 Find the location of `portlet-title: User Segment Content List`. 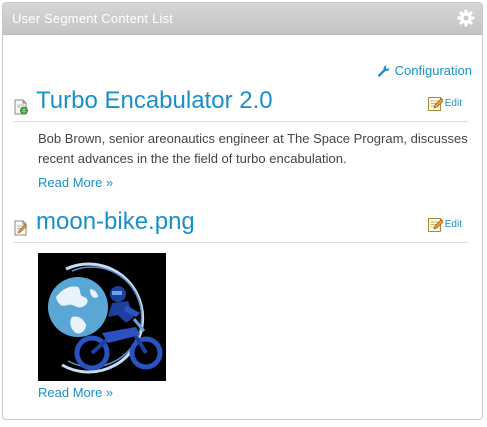

portlet-title: User Segment Content List is located at coordinates (93, 18).